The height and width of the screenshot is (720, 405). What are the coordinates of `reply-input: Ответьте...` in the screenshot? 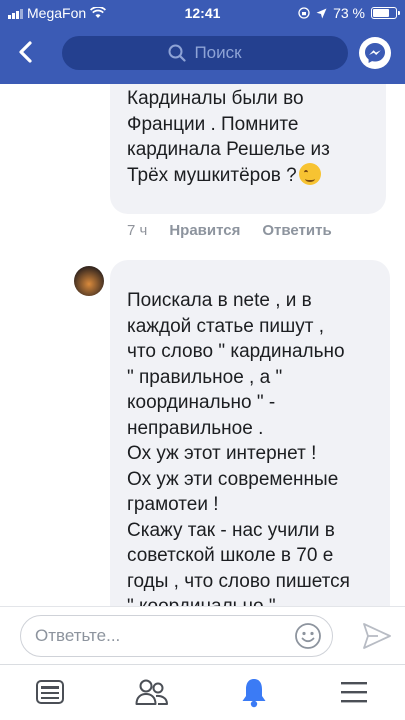 It's located at (176, 636).